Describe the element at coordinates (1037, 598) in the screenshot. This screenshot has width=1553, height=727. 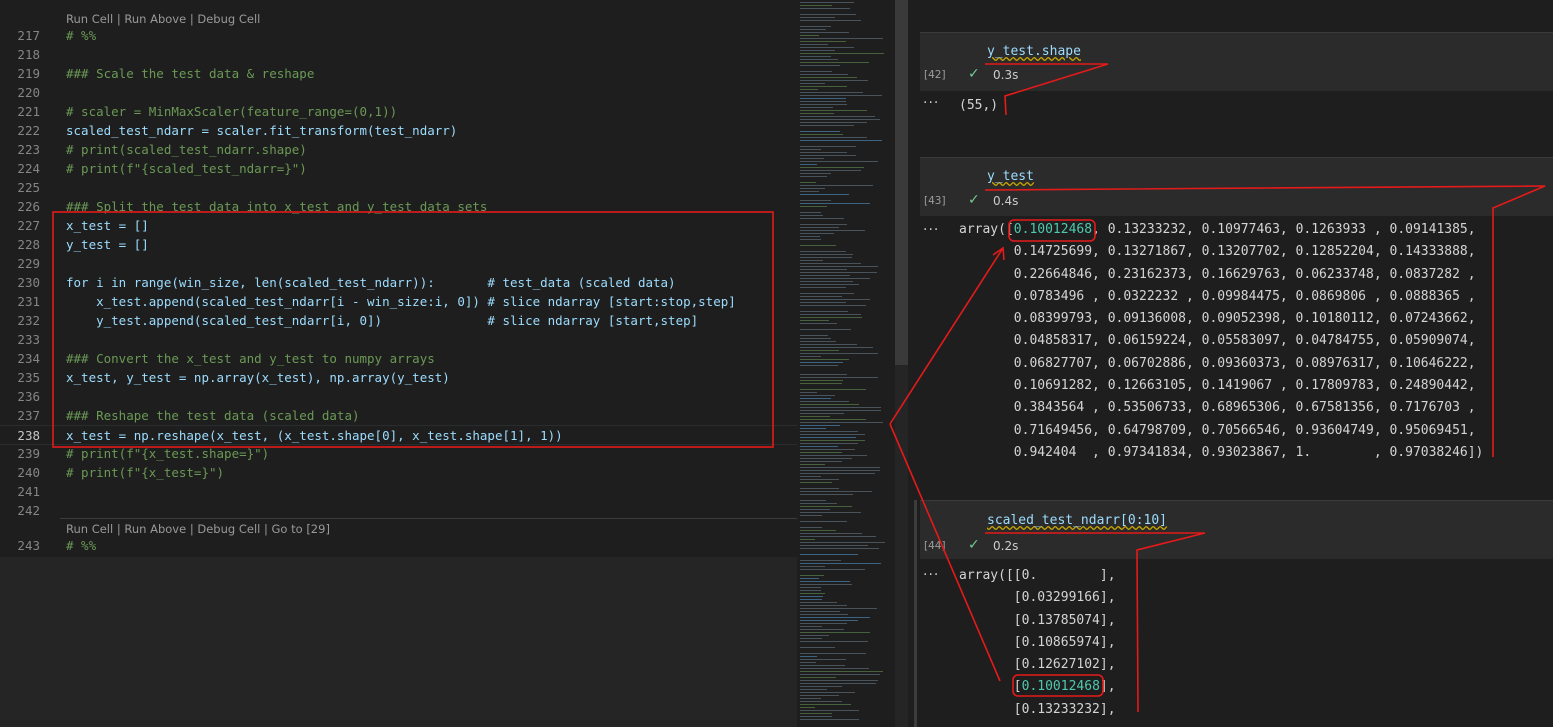
I see `output-line: [0.03299166],` at that location.